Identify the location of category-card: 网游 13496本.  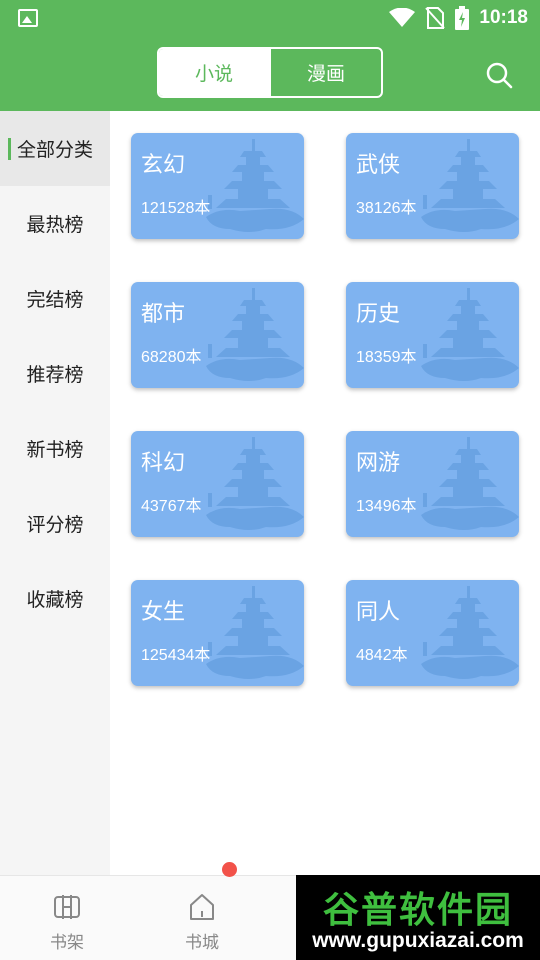
(432, 484).